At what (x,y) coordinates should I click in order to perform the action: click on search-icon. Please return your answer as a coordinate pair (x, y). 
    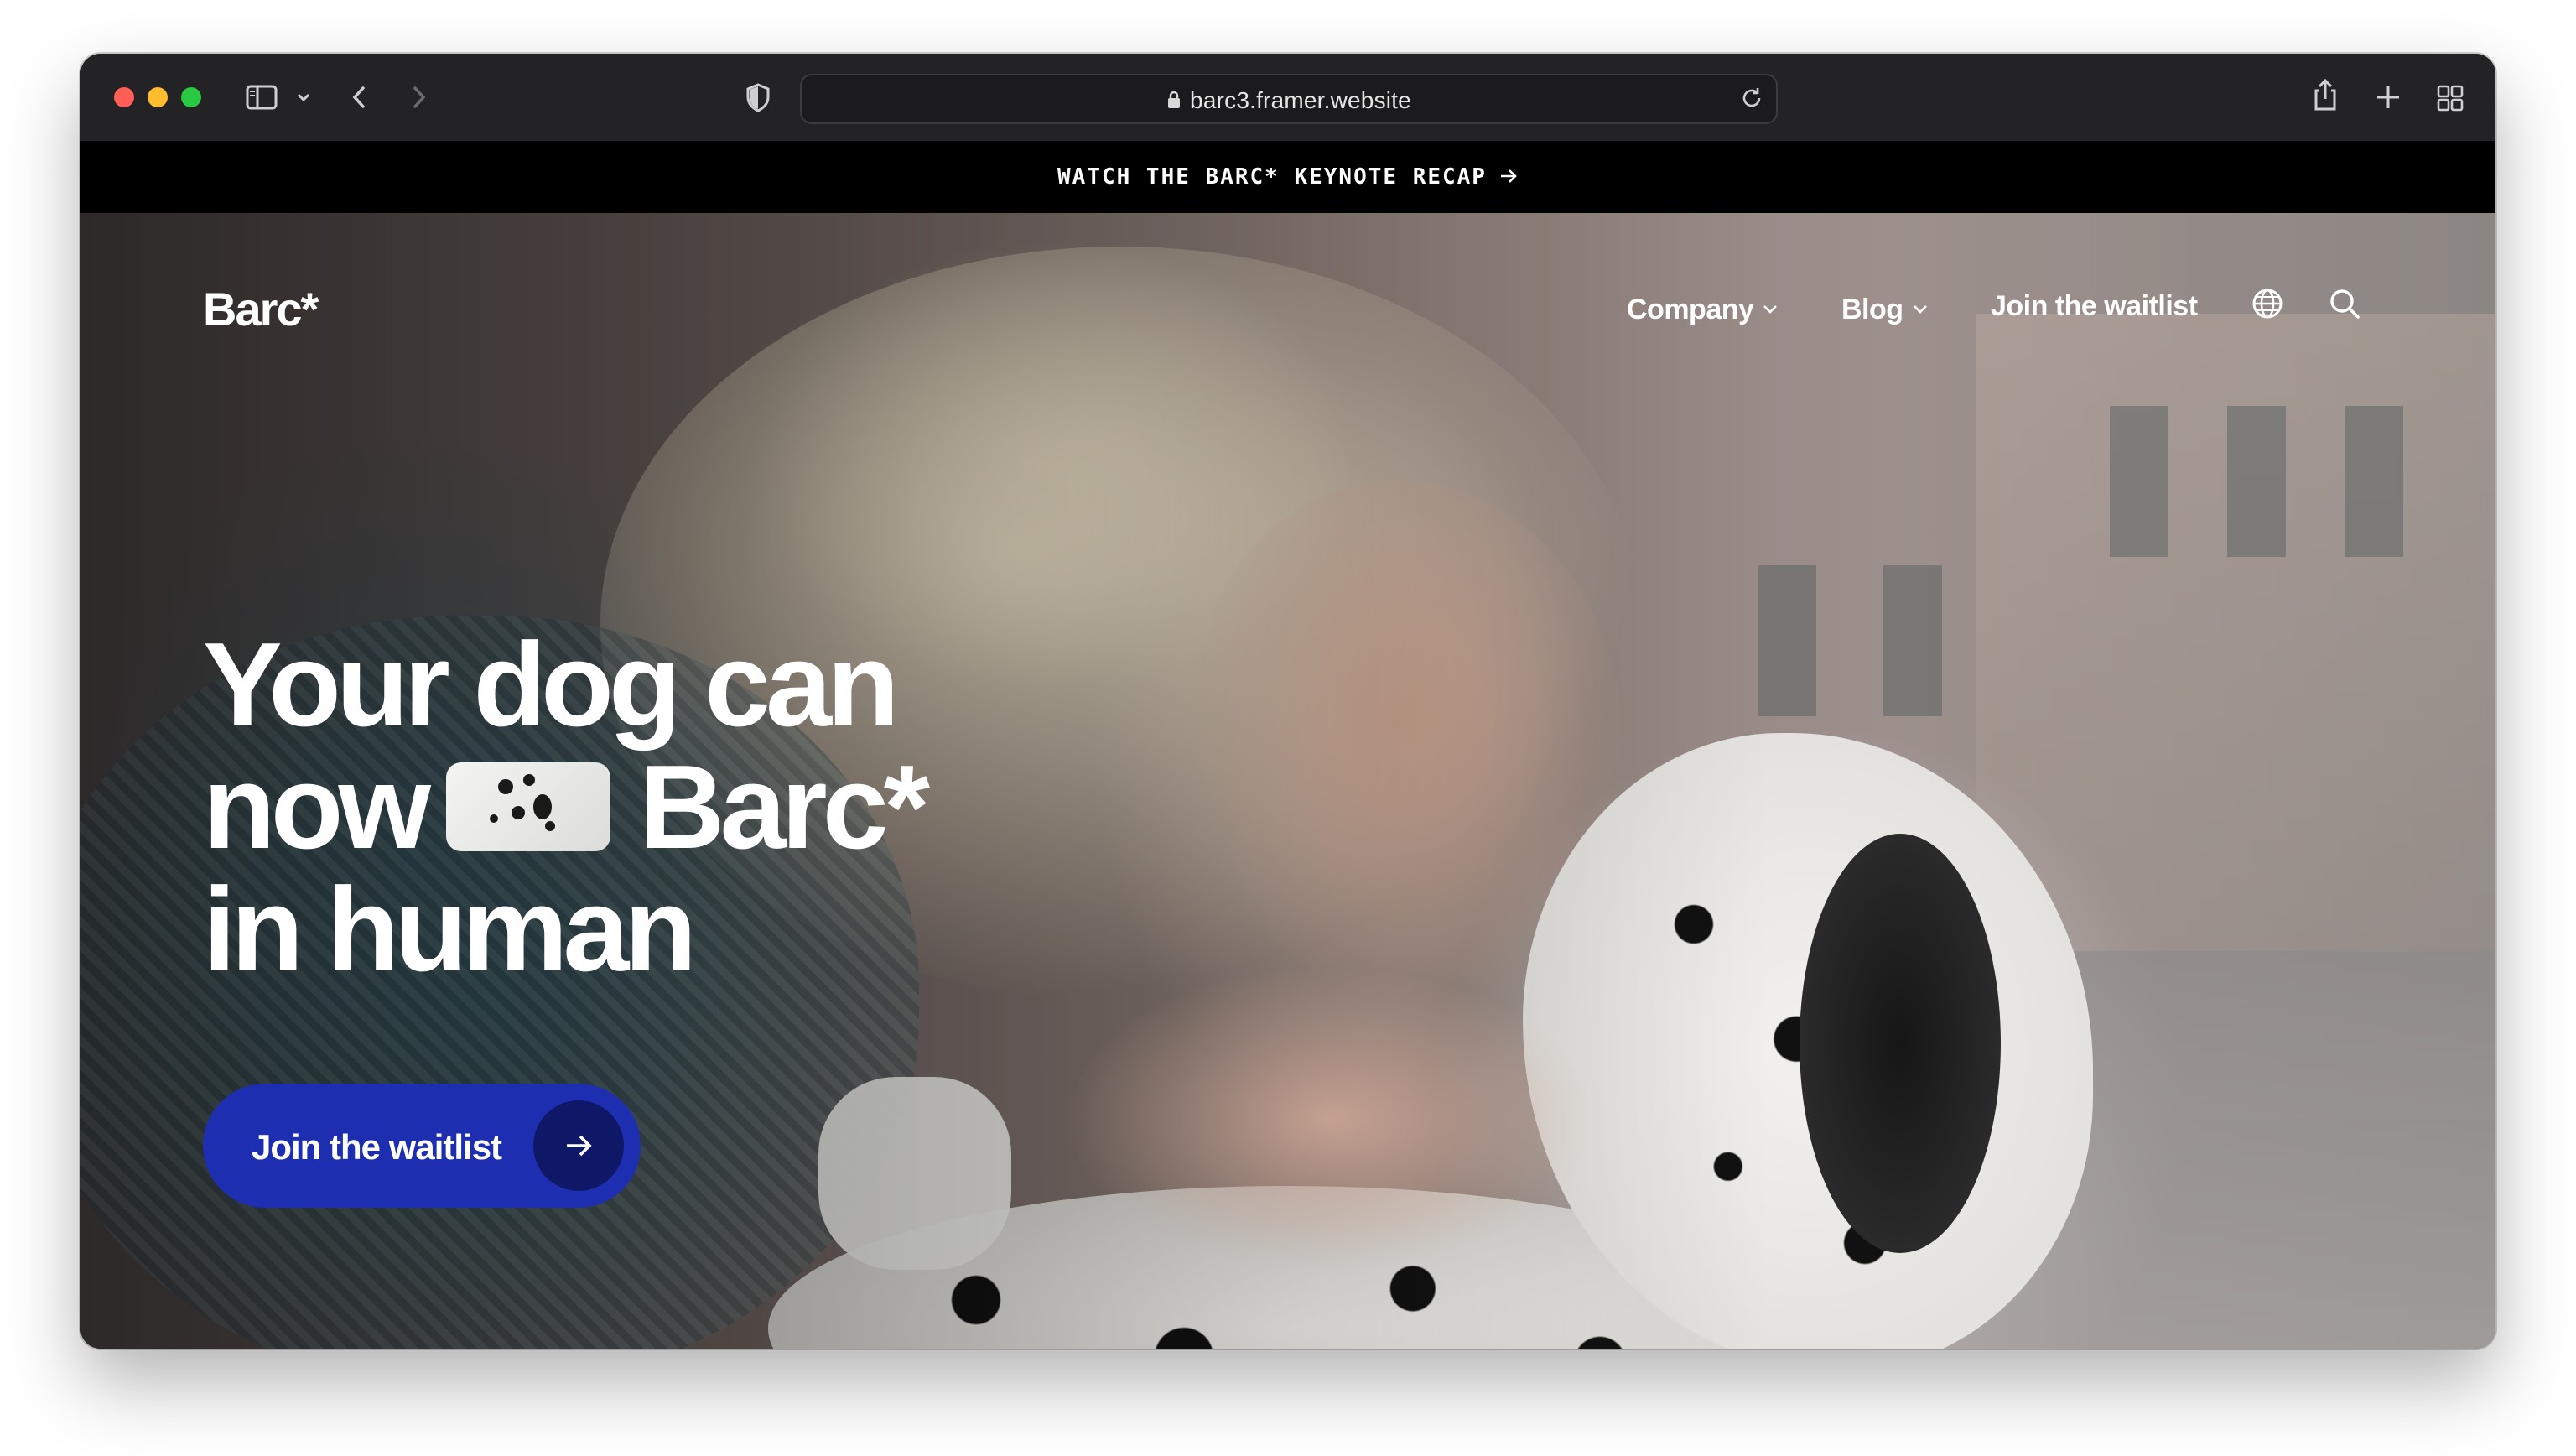
    Looking at the image, I should click on (2344, 306).